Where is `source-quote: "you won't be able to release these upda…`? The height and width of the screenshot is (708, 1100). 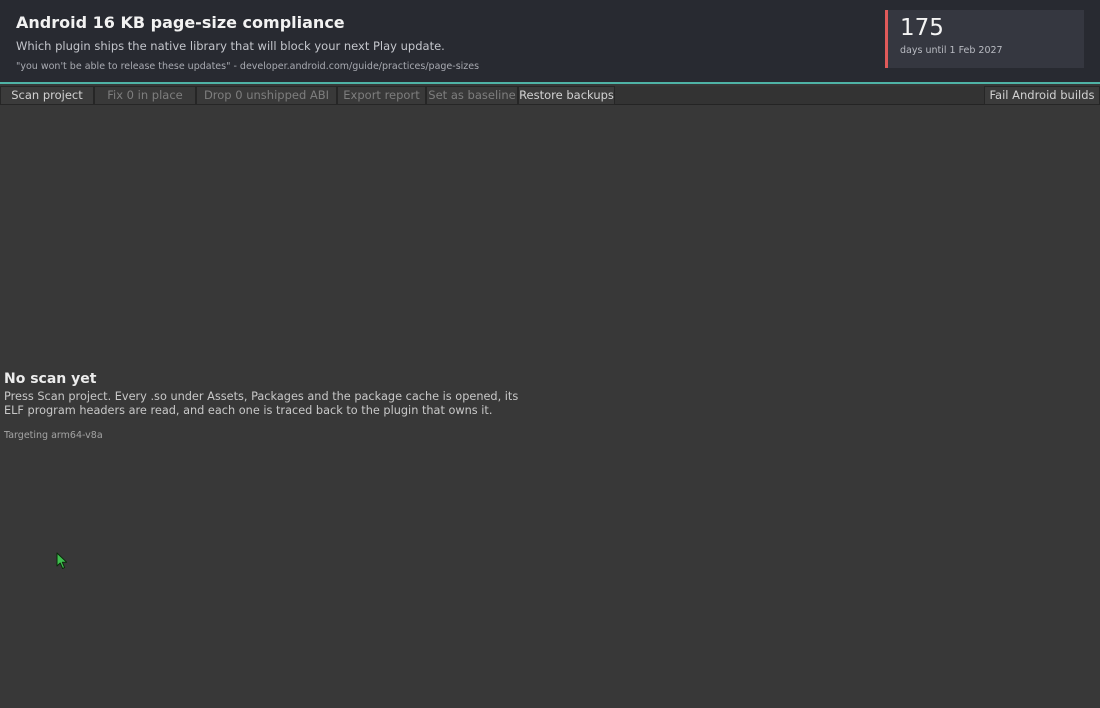 source-quote: "you won't be able to release these upda… is located at coordinates (248, 66).